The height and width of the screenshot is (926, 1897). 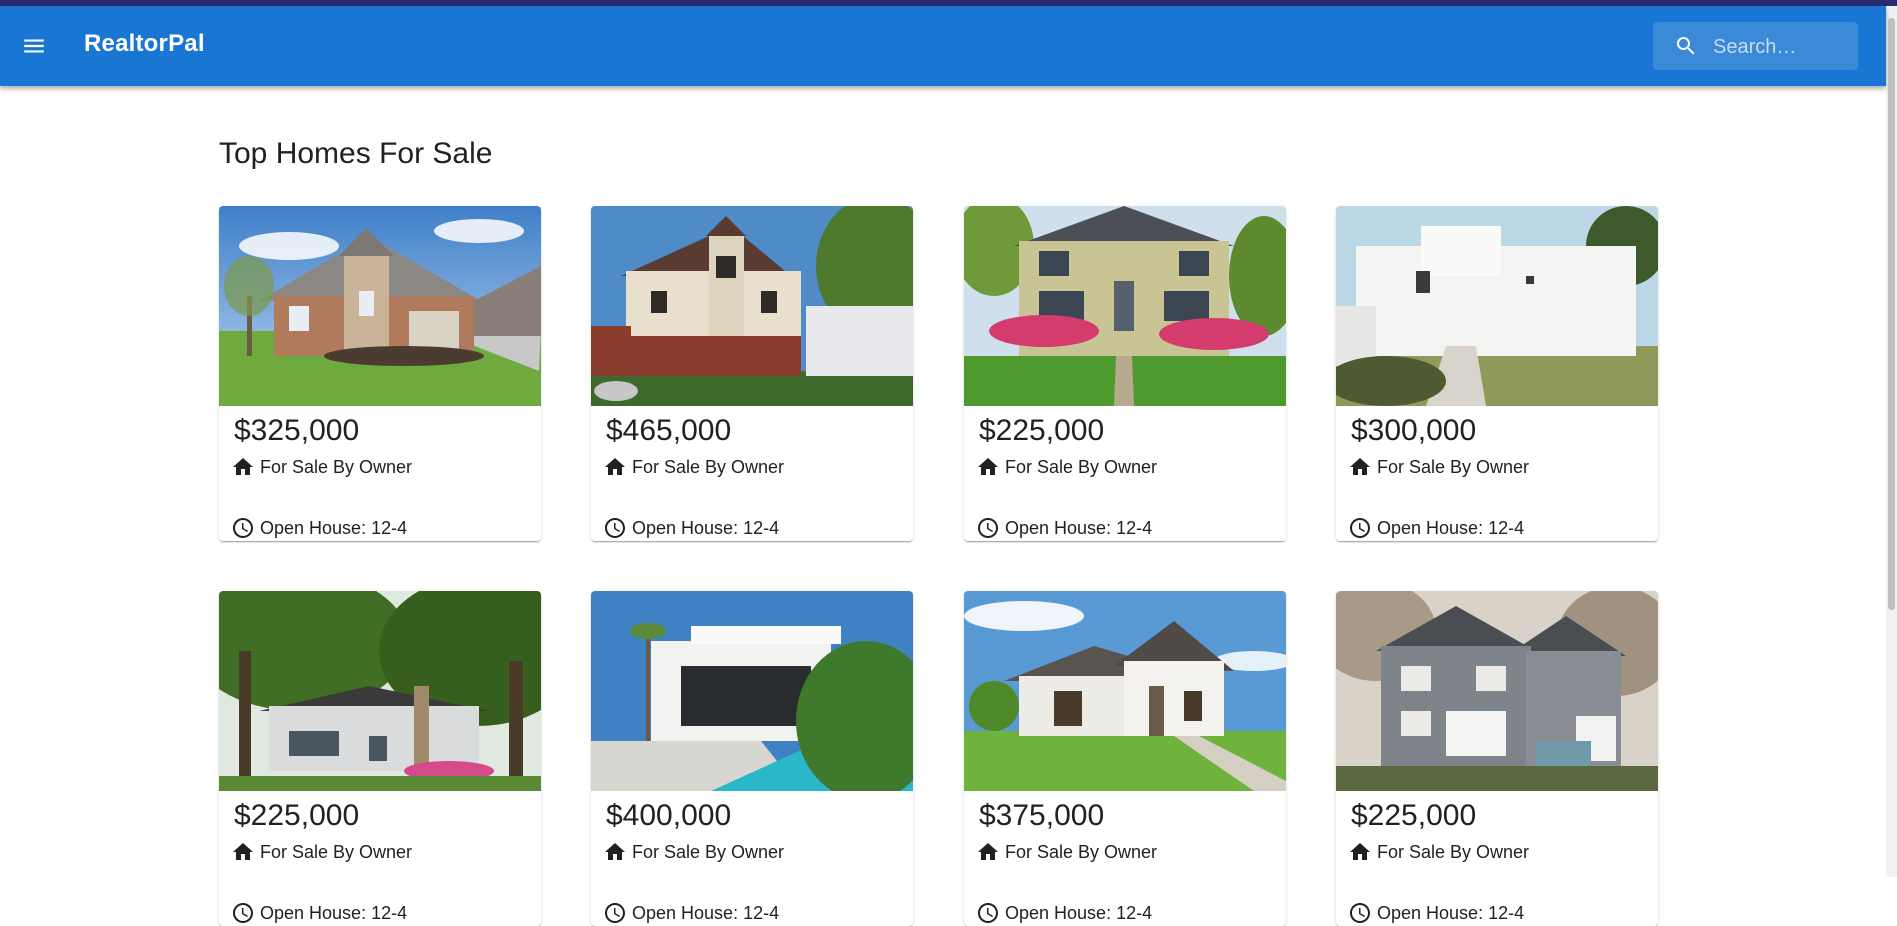 I want to click on listing-price: $300,000, so click(x=1414, y=430).